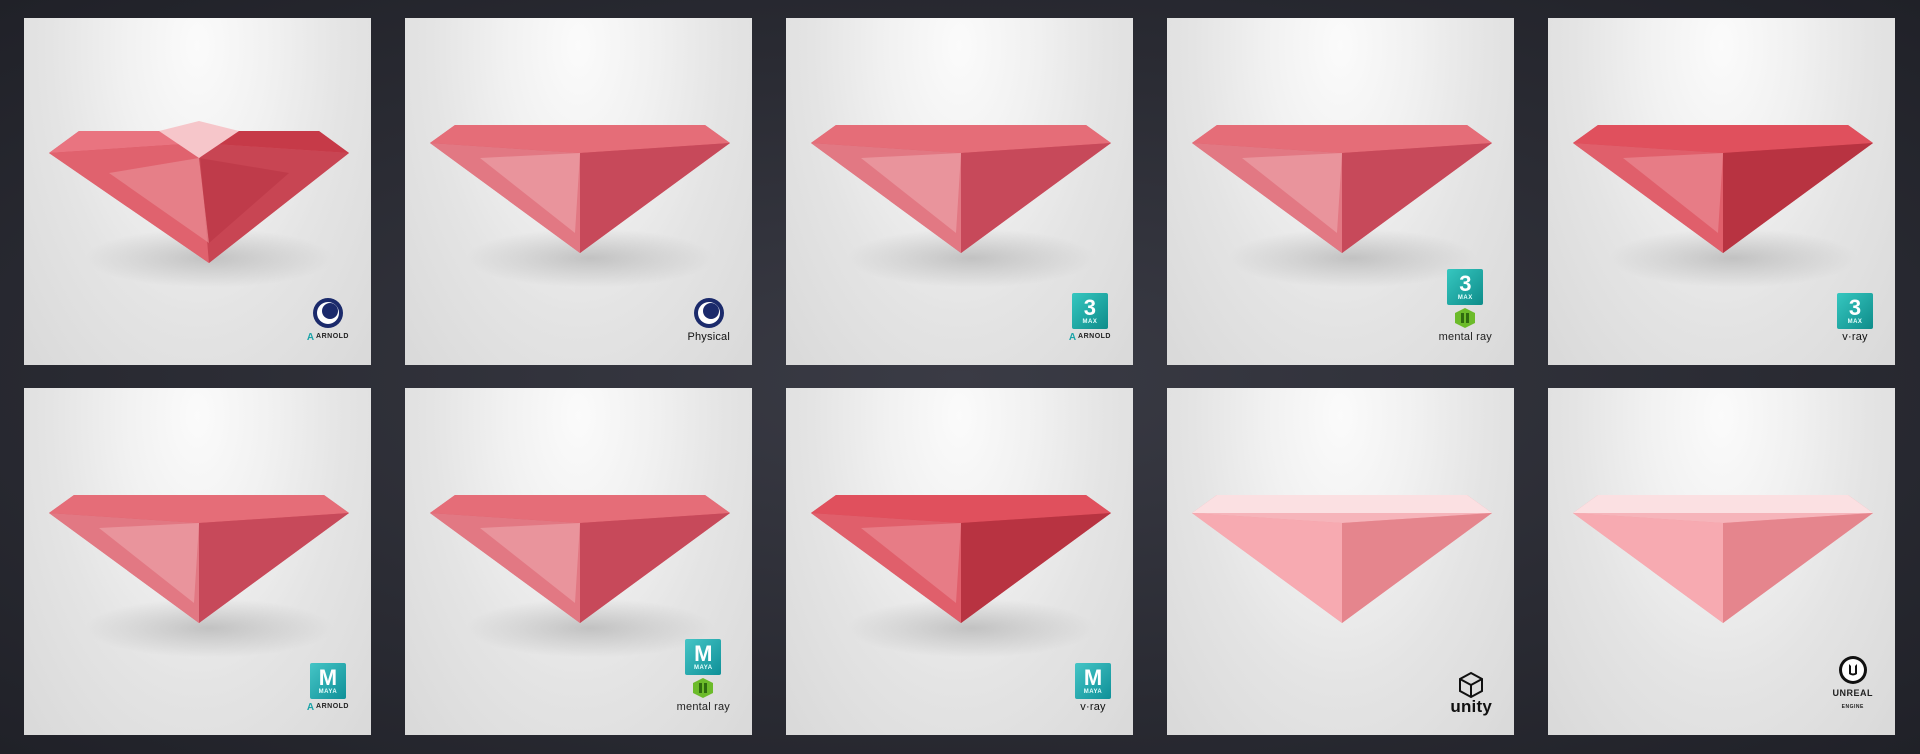 The width and height of the screenshot is (1920, 754). I want to click on renderer-label: Physical, so click(708, 337).